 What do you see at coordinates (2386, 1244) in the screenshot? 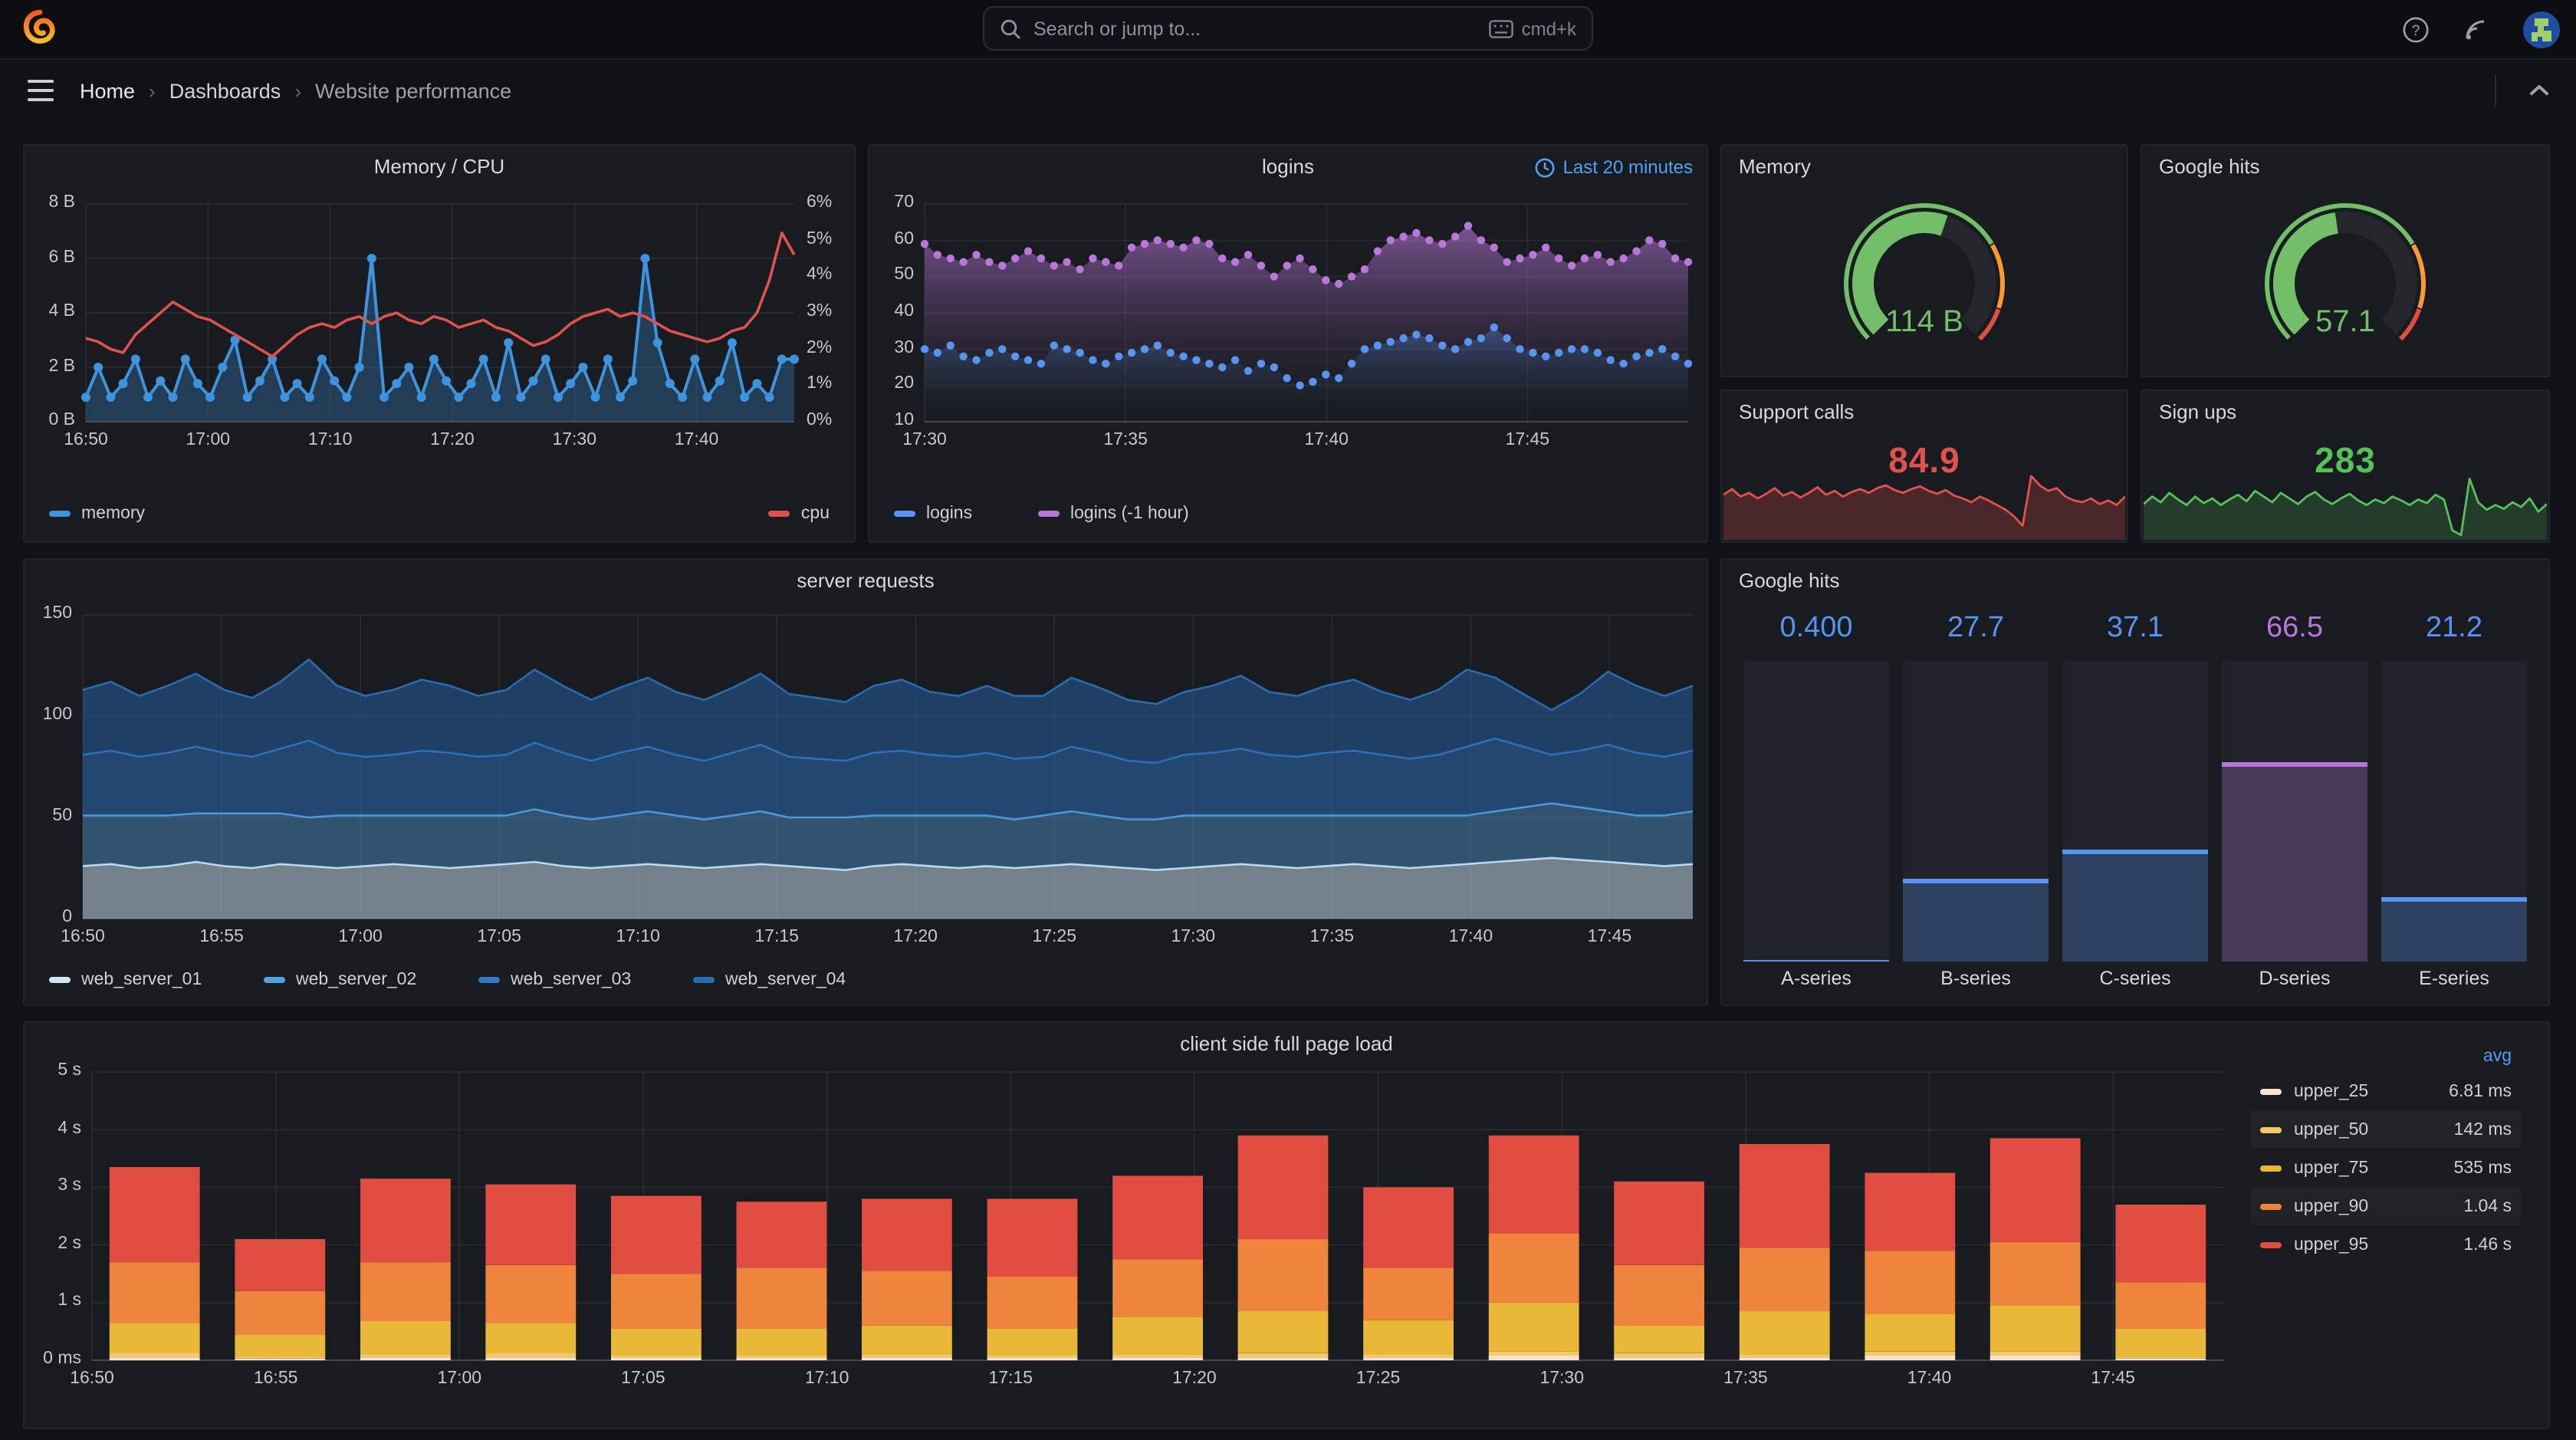
I see `legend-item-upper-95: upper_95 1.46 s` at bounding box center [2386, 1244].